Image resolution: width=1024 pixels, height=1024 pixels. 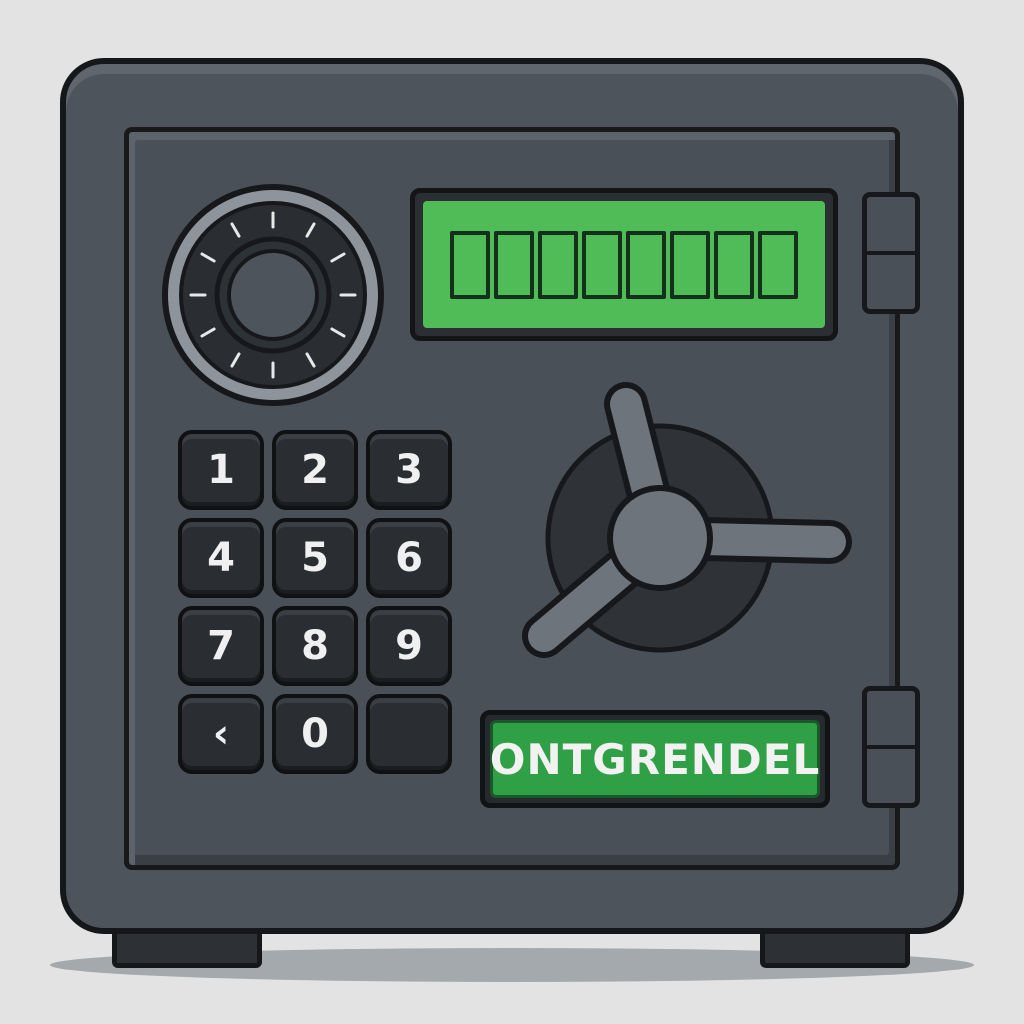 I want to click on top-hinge, so click(x=891, y=253).